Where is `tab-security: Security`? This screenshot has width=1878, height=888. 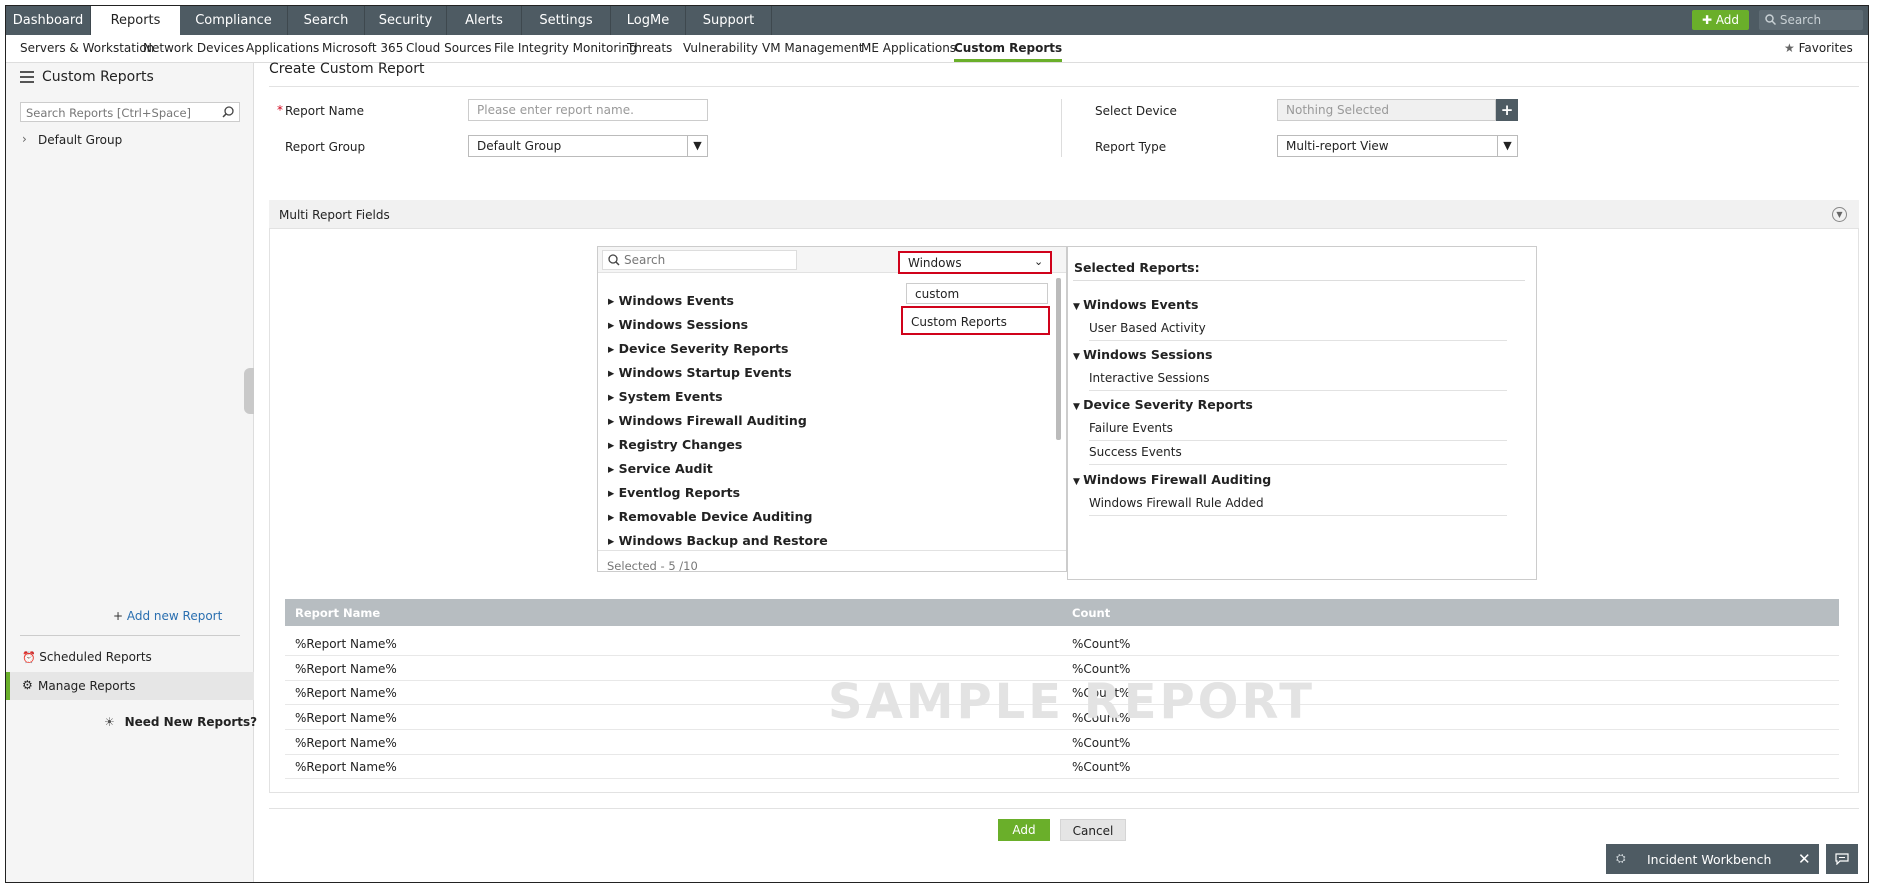
tab-security: Security is located at coordinates (406, 20).